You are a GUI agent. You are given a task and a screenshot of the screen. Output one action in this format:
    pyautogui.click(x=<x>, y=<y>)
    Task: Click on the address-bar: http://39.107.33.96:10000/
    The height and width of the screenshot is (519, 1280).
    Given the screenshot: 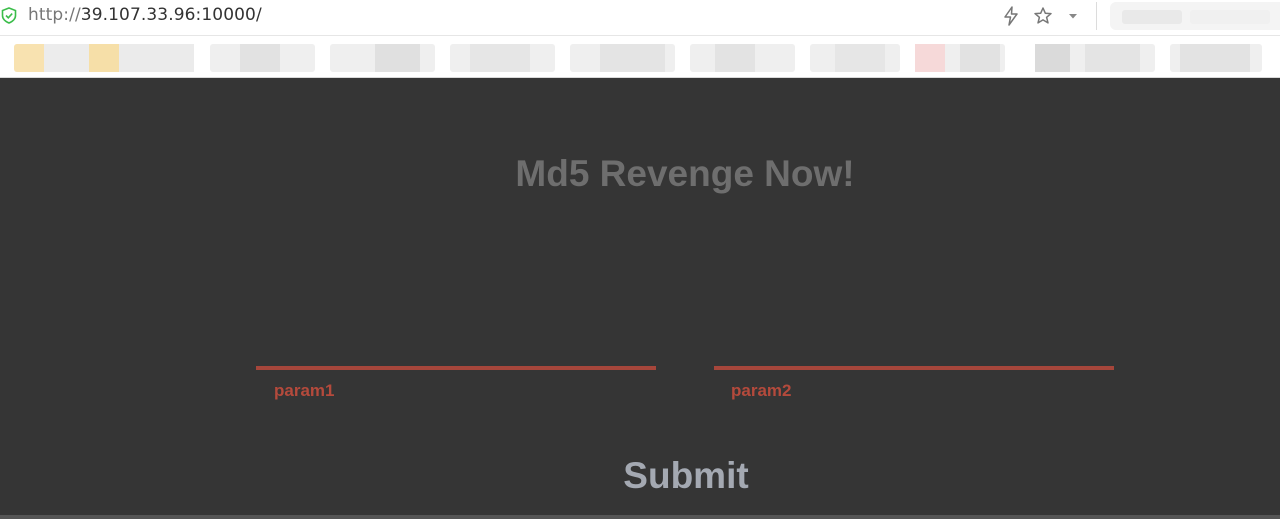 What is the action you would take?
    pyautogui.click(x=640, y=18)
    